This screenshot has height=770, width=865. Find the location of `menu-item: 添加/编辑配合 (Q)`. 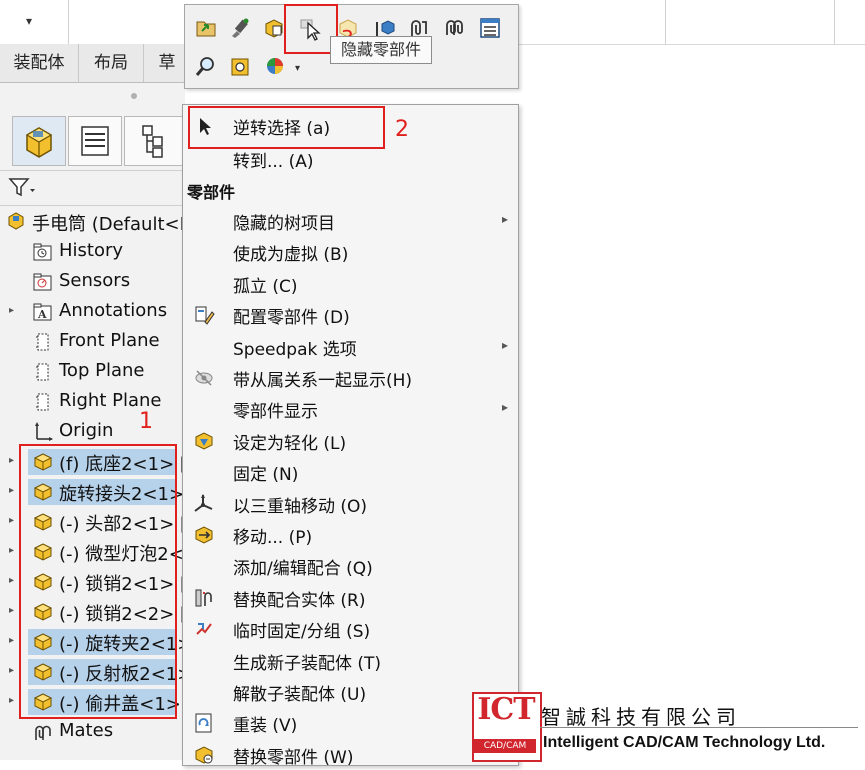

menu-item: 添加/编辑配合 (Q) is located at coordinates (350, 565).